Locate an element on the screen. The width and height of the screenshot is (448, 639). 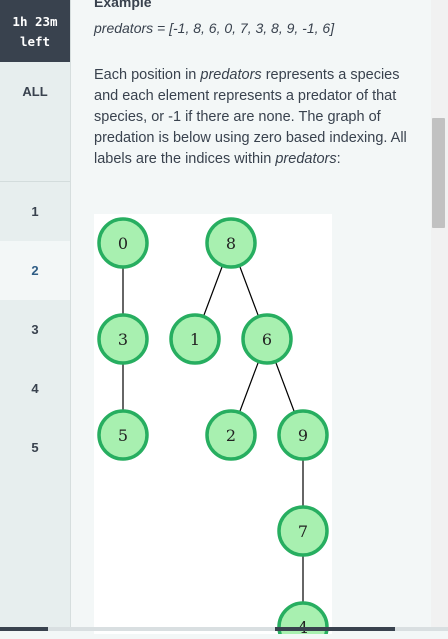
graph-node-label: 0 is located at coordinates (123, 243).